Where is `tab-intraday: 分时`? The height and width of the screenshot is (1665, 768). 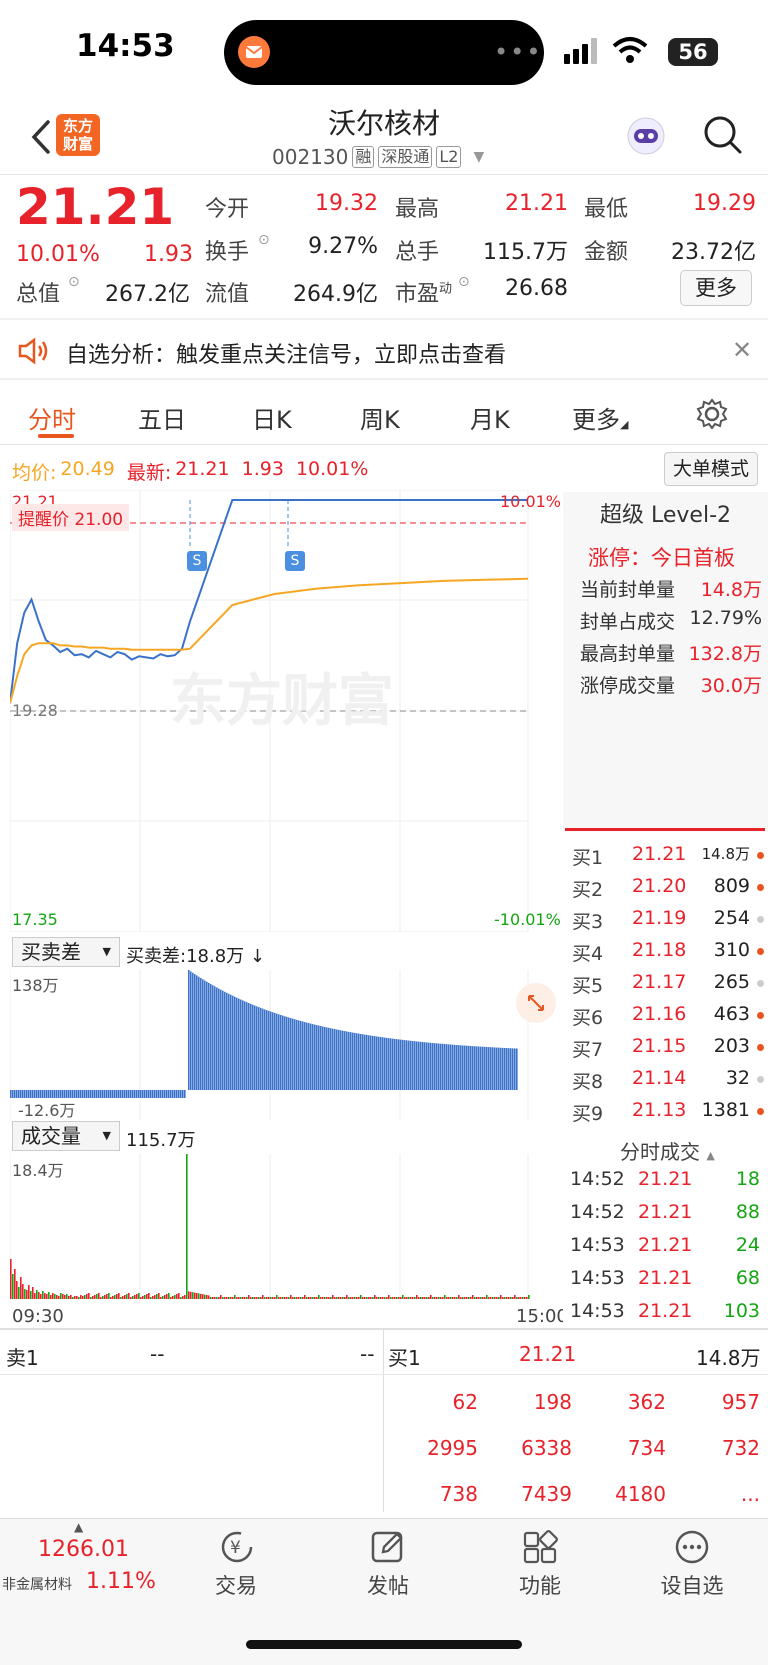 tab-intraday: 分时 is located at coordinates (52, 417).